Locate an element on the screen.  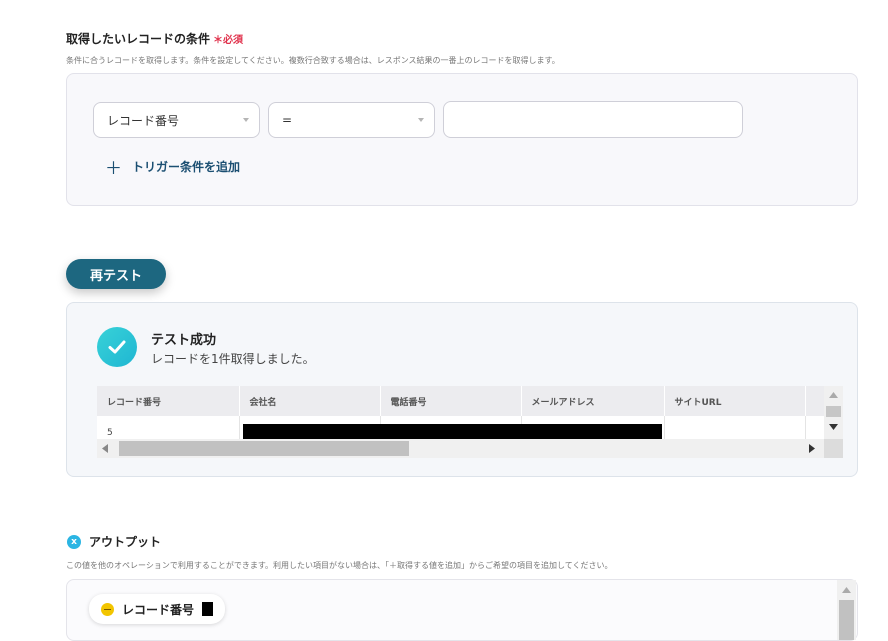
column-header: レコード番号 is located at coordinates (168, 401).